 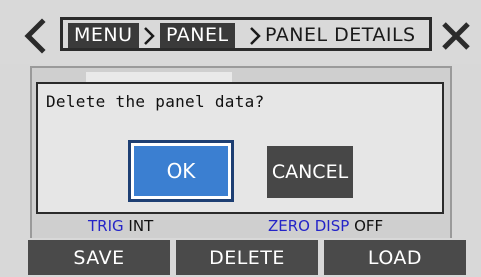 I want to click on status-key: TRIG, so click(x=106, y=226).